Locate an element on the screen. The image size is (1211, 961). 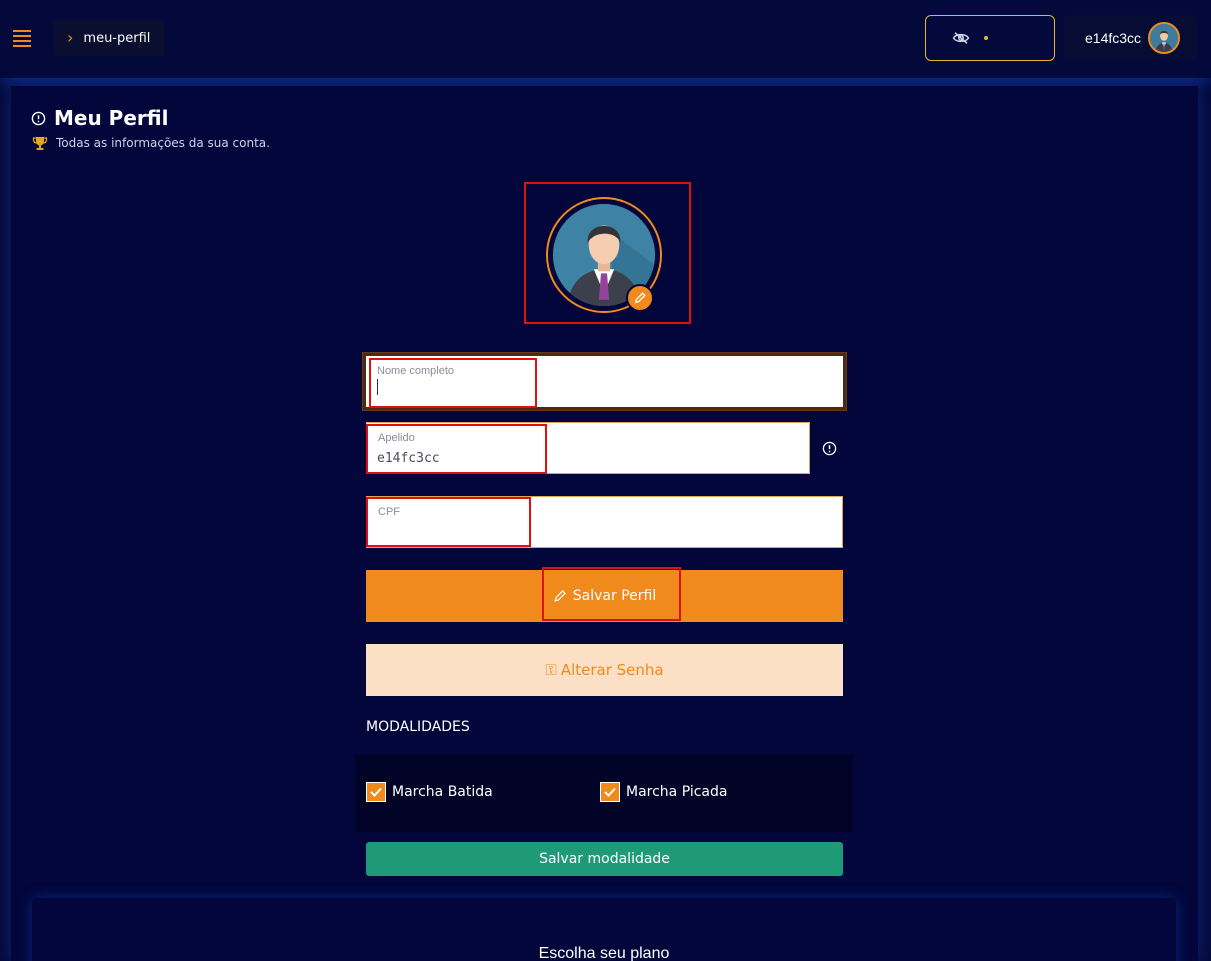
top-bar: › meu-perfil e14fc3cc is located at coordinates (605, 39).